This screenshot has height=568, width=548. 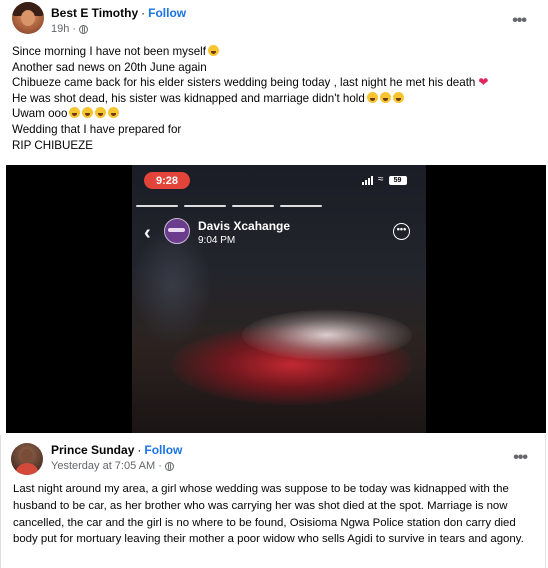 I want to click on story-avatar, so click(x=177, y=231).